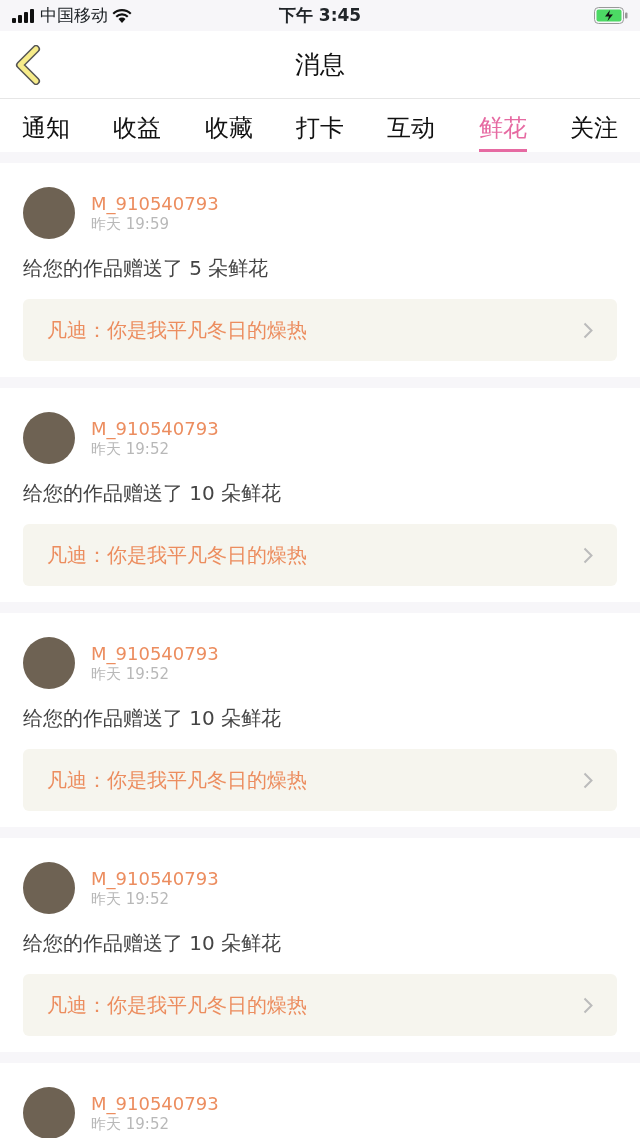  I want to click on page-title: 消息, so click(320, 64).